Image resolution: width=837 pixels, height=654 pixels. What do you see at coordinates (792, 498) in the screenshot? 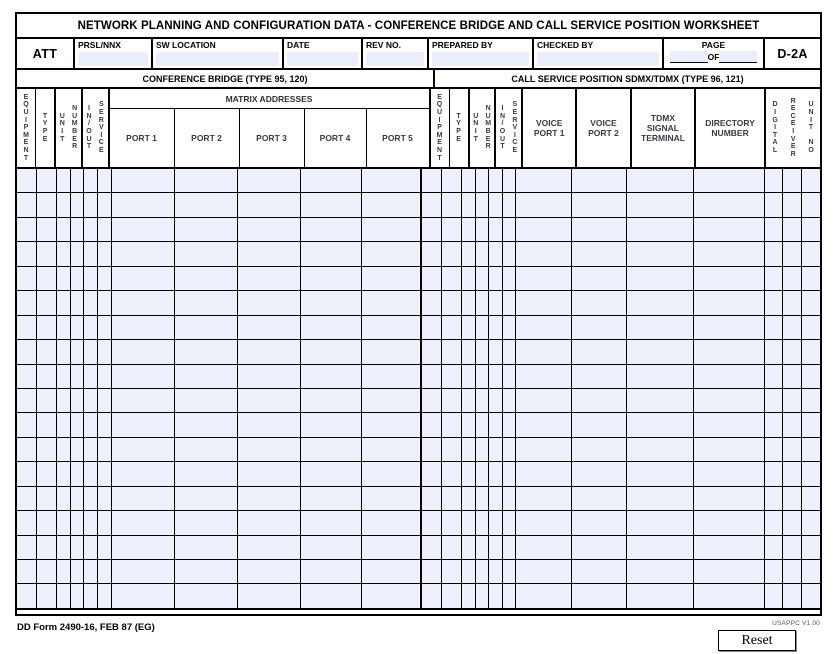
I see `input-right-receiver` at bounding box center [792, 498].